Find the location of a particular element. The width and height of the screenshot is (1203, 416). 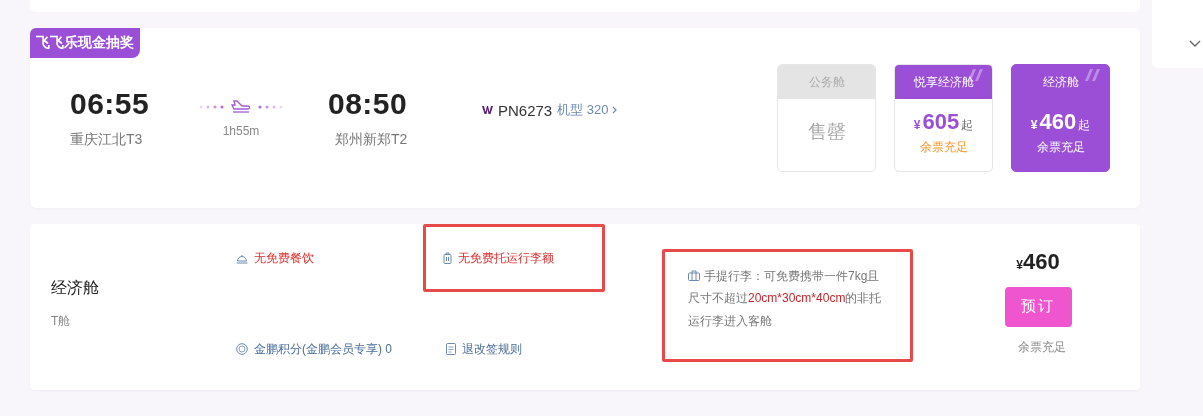

flight-number: PN6273 is located at coordinates (525, 110).